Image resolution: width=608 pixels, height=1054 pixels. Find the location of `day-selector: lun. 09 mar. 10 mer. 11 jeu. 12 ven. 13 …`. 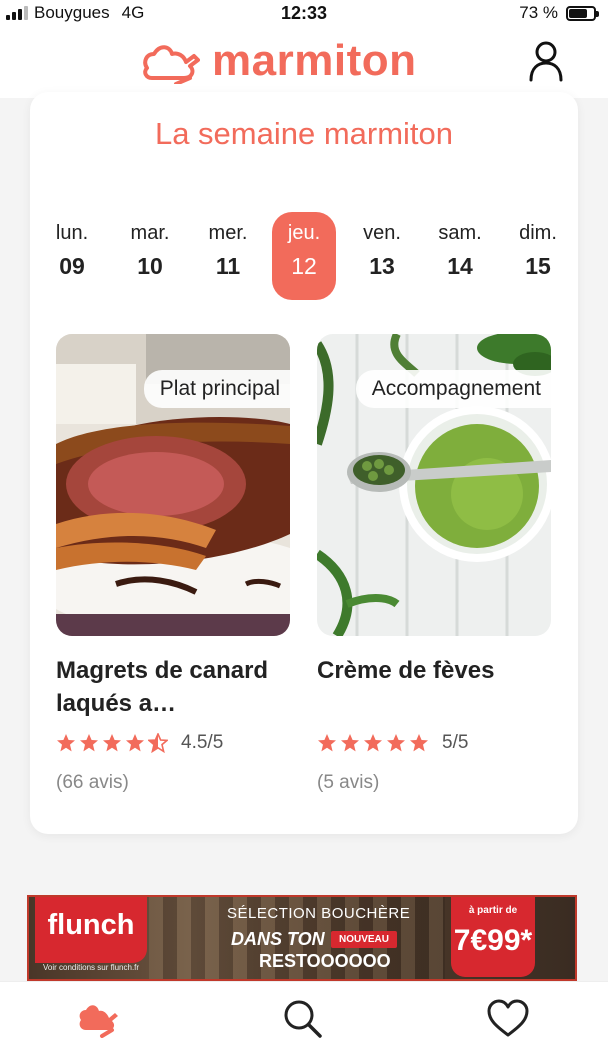

day-selector: lun. 09 mar. 10 mer. 11 jeu. 12 ven. 13 … is located at coordinates (304, 257).